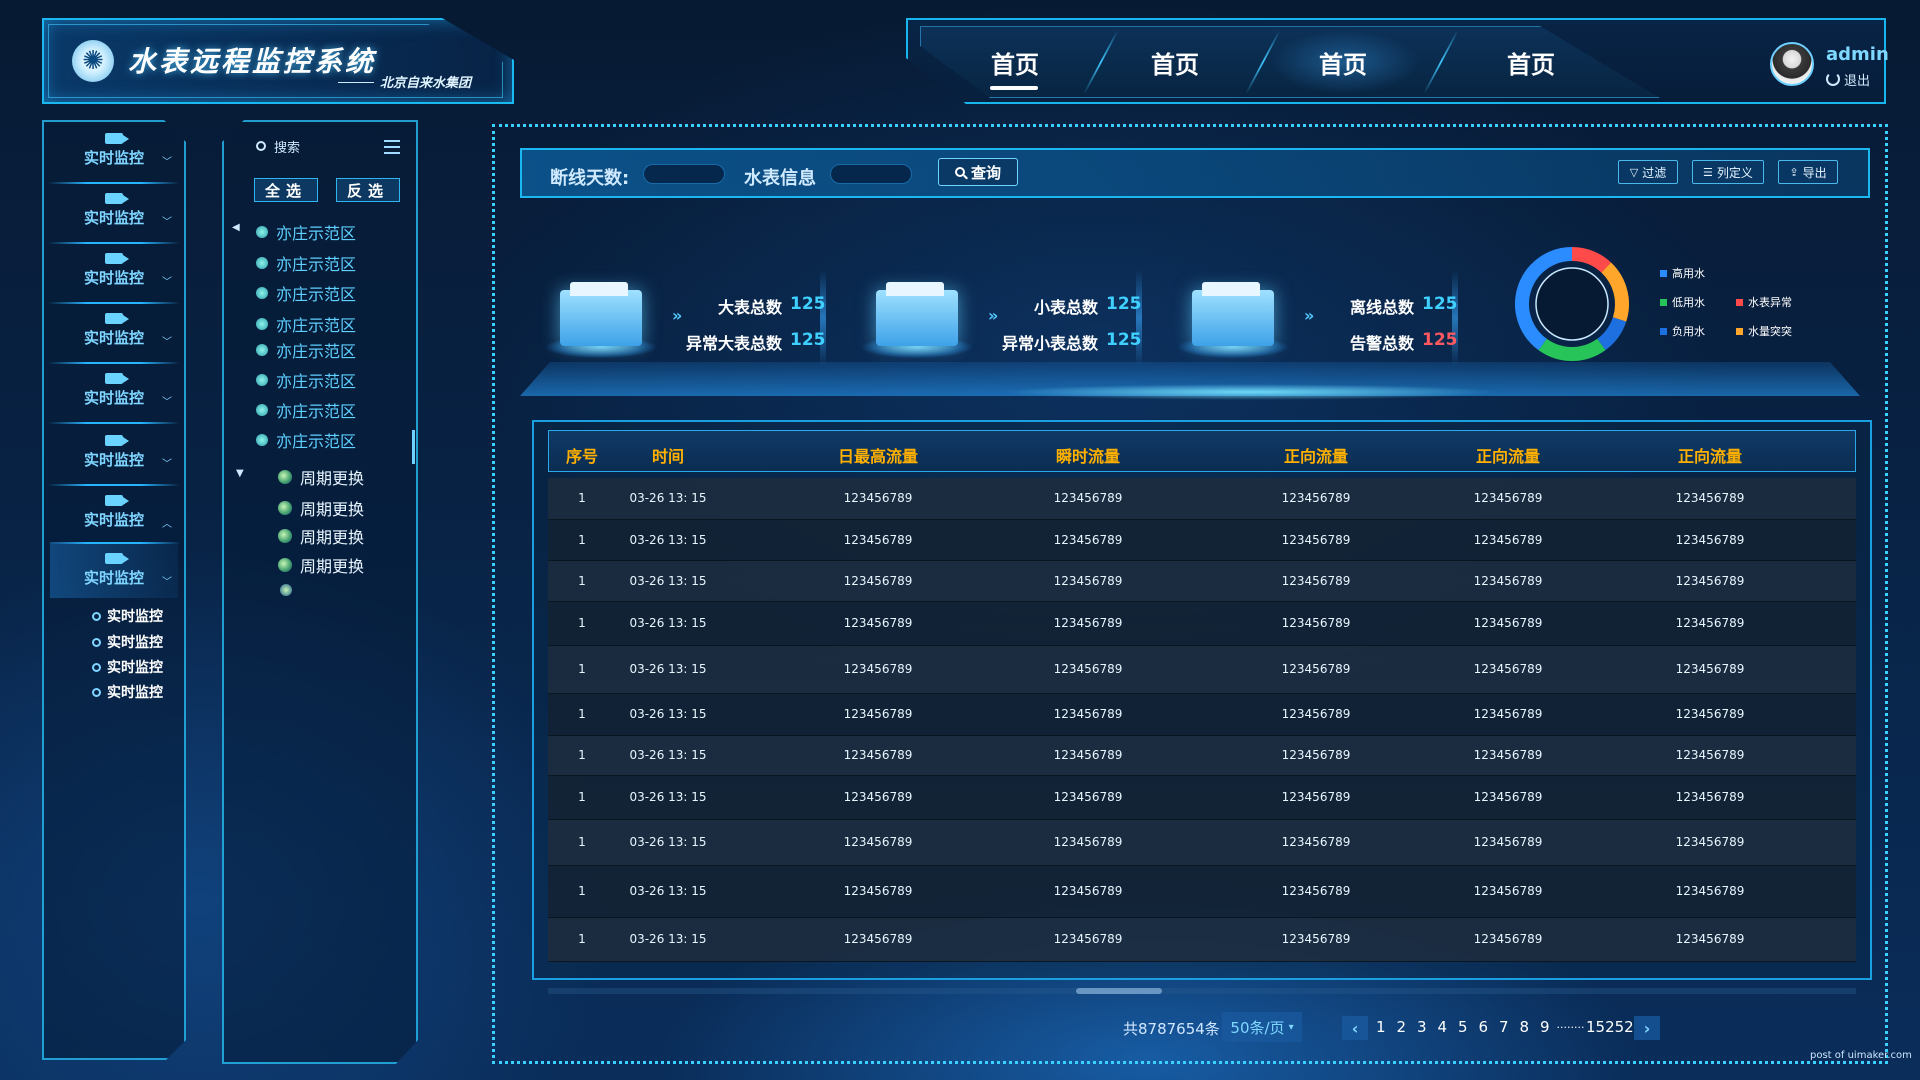 This screenshot has height=1080, width=1920. I want to click on tree-search-input, so click(319, 148).